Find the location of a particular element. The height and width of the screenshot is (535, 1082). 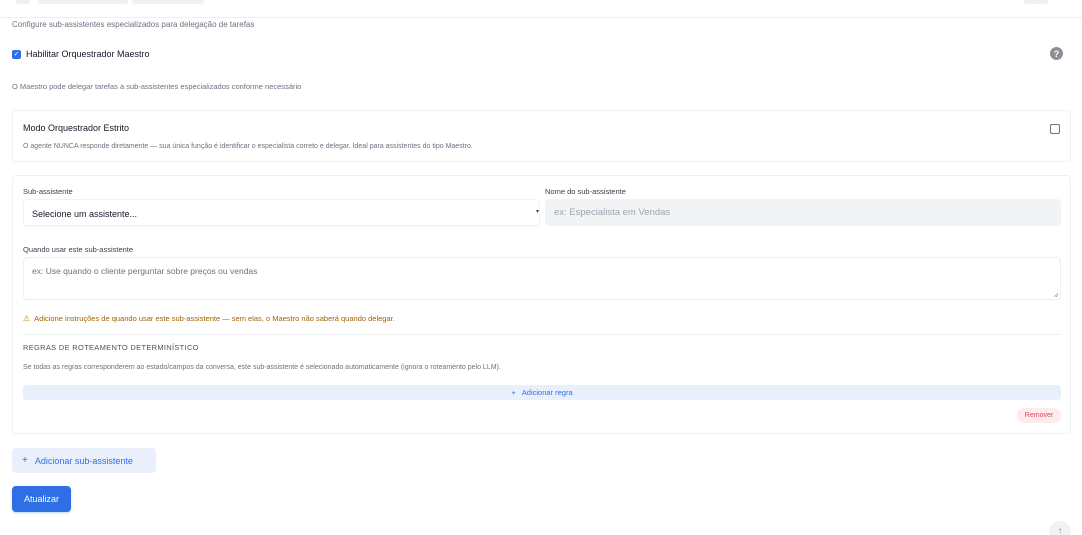

sub-assistant-select: Selecione um assistente... ▾ is located at coordinates (281, 212).